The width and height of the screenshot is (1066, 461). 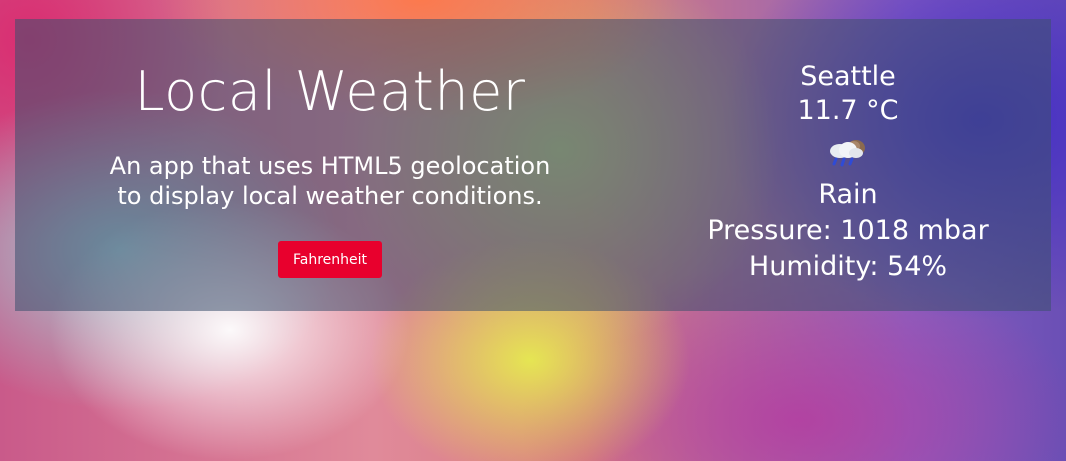 I want to click on rain-cloud-icon, so click(x=848, y=153).